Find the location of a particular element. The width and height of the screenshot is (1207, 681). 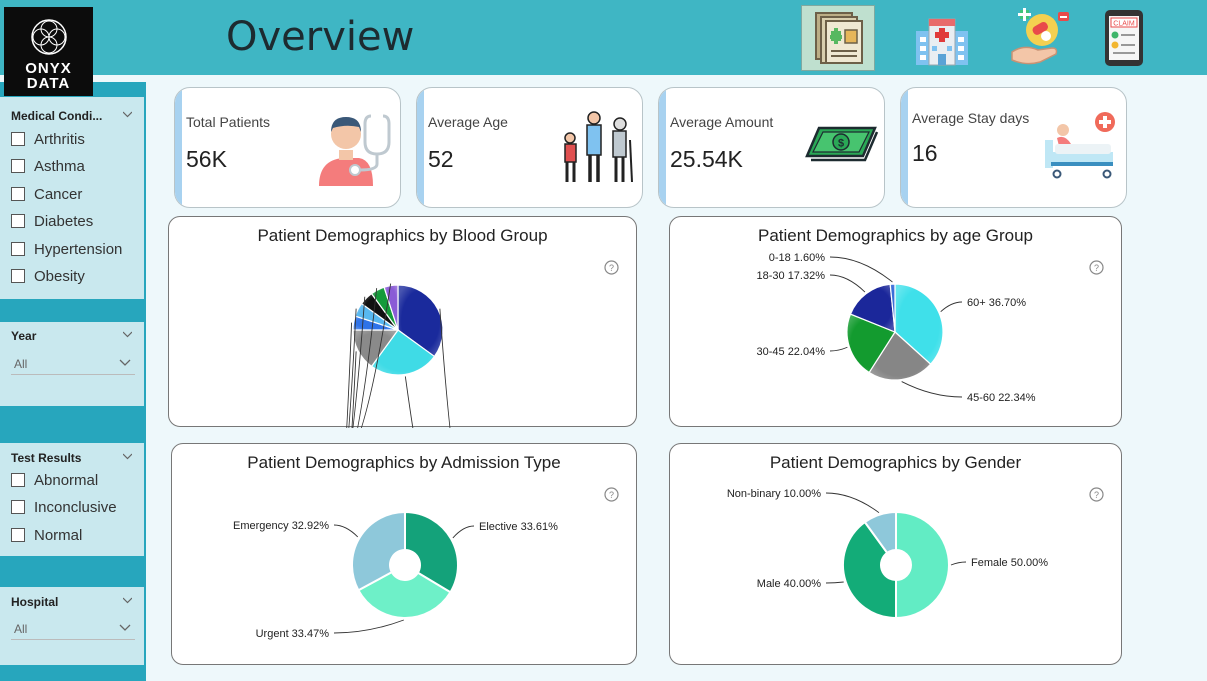

checkbox-inconclusive: Inconclusive is located at coordinates (64, 507).